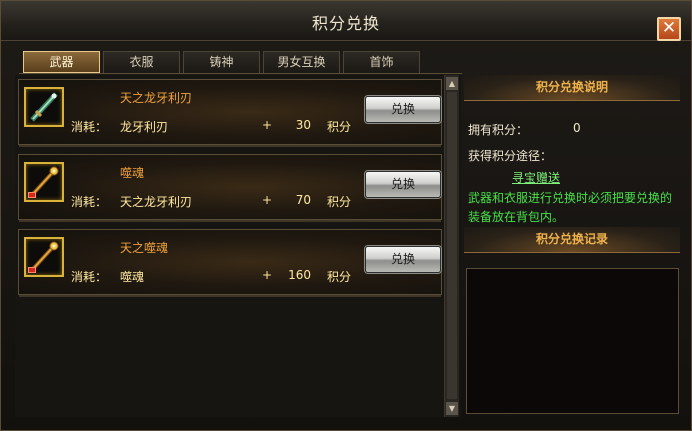 This screenshot has height=431, width=692. Describe the element at coordinates (141, 62) in the screenshot. I see `tab-clothes: 衣服` at that location.